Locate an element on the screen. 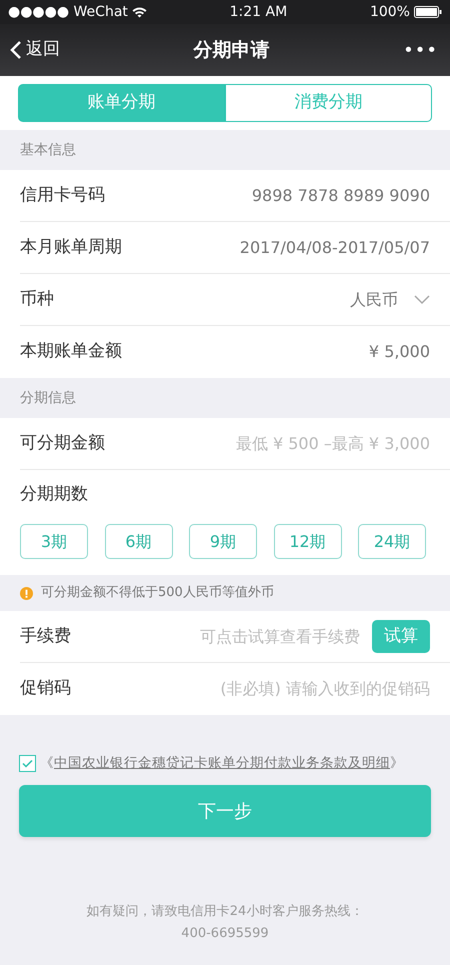  chevron-down-icon is located at coordinates (422, 299).